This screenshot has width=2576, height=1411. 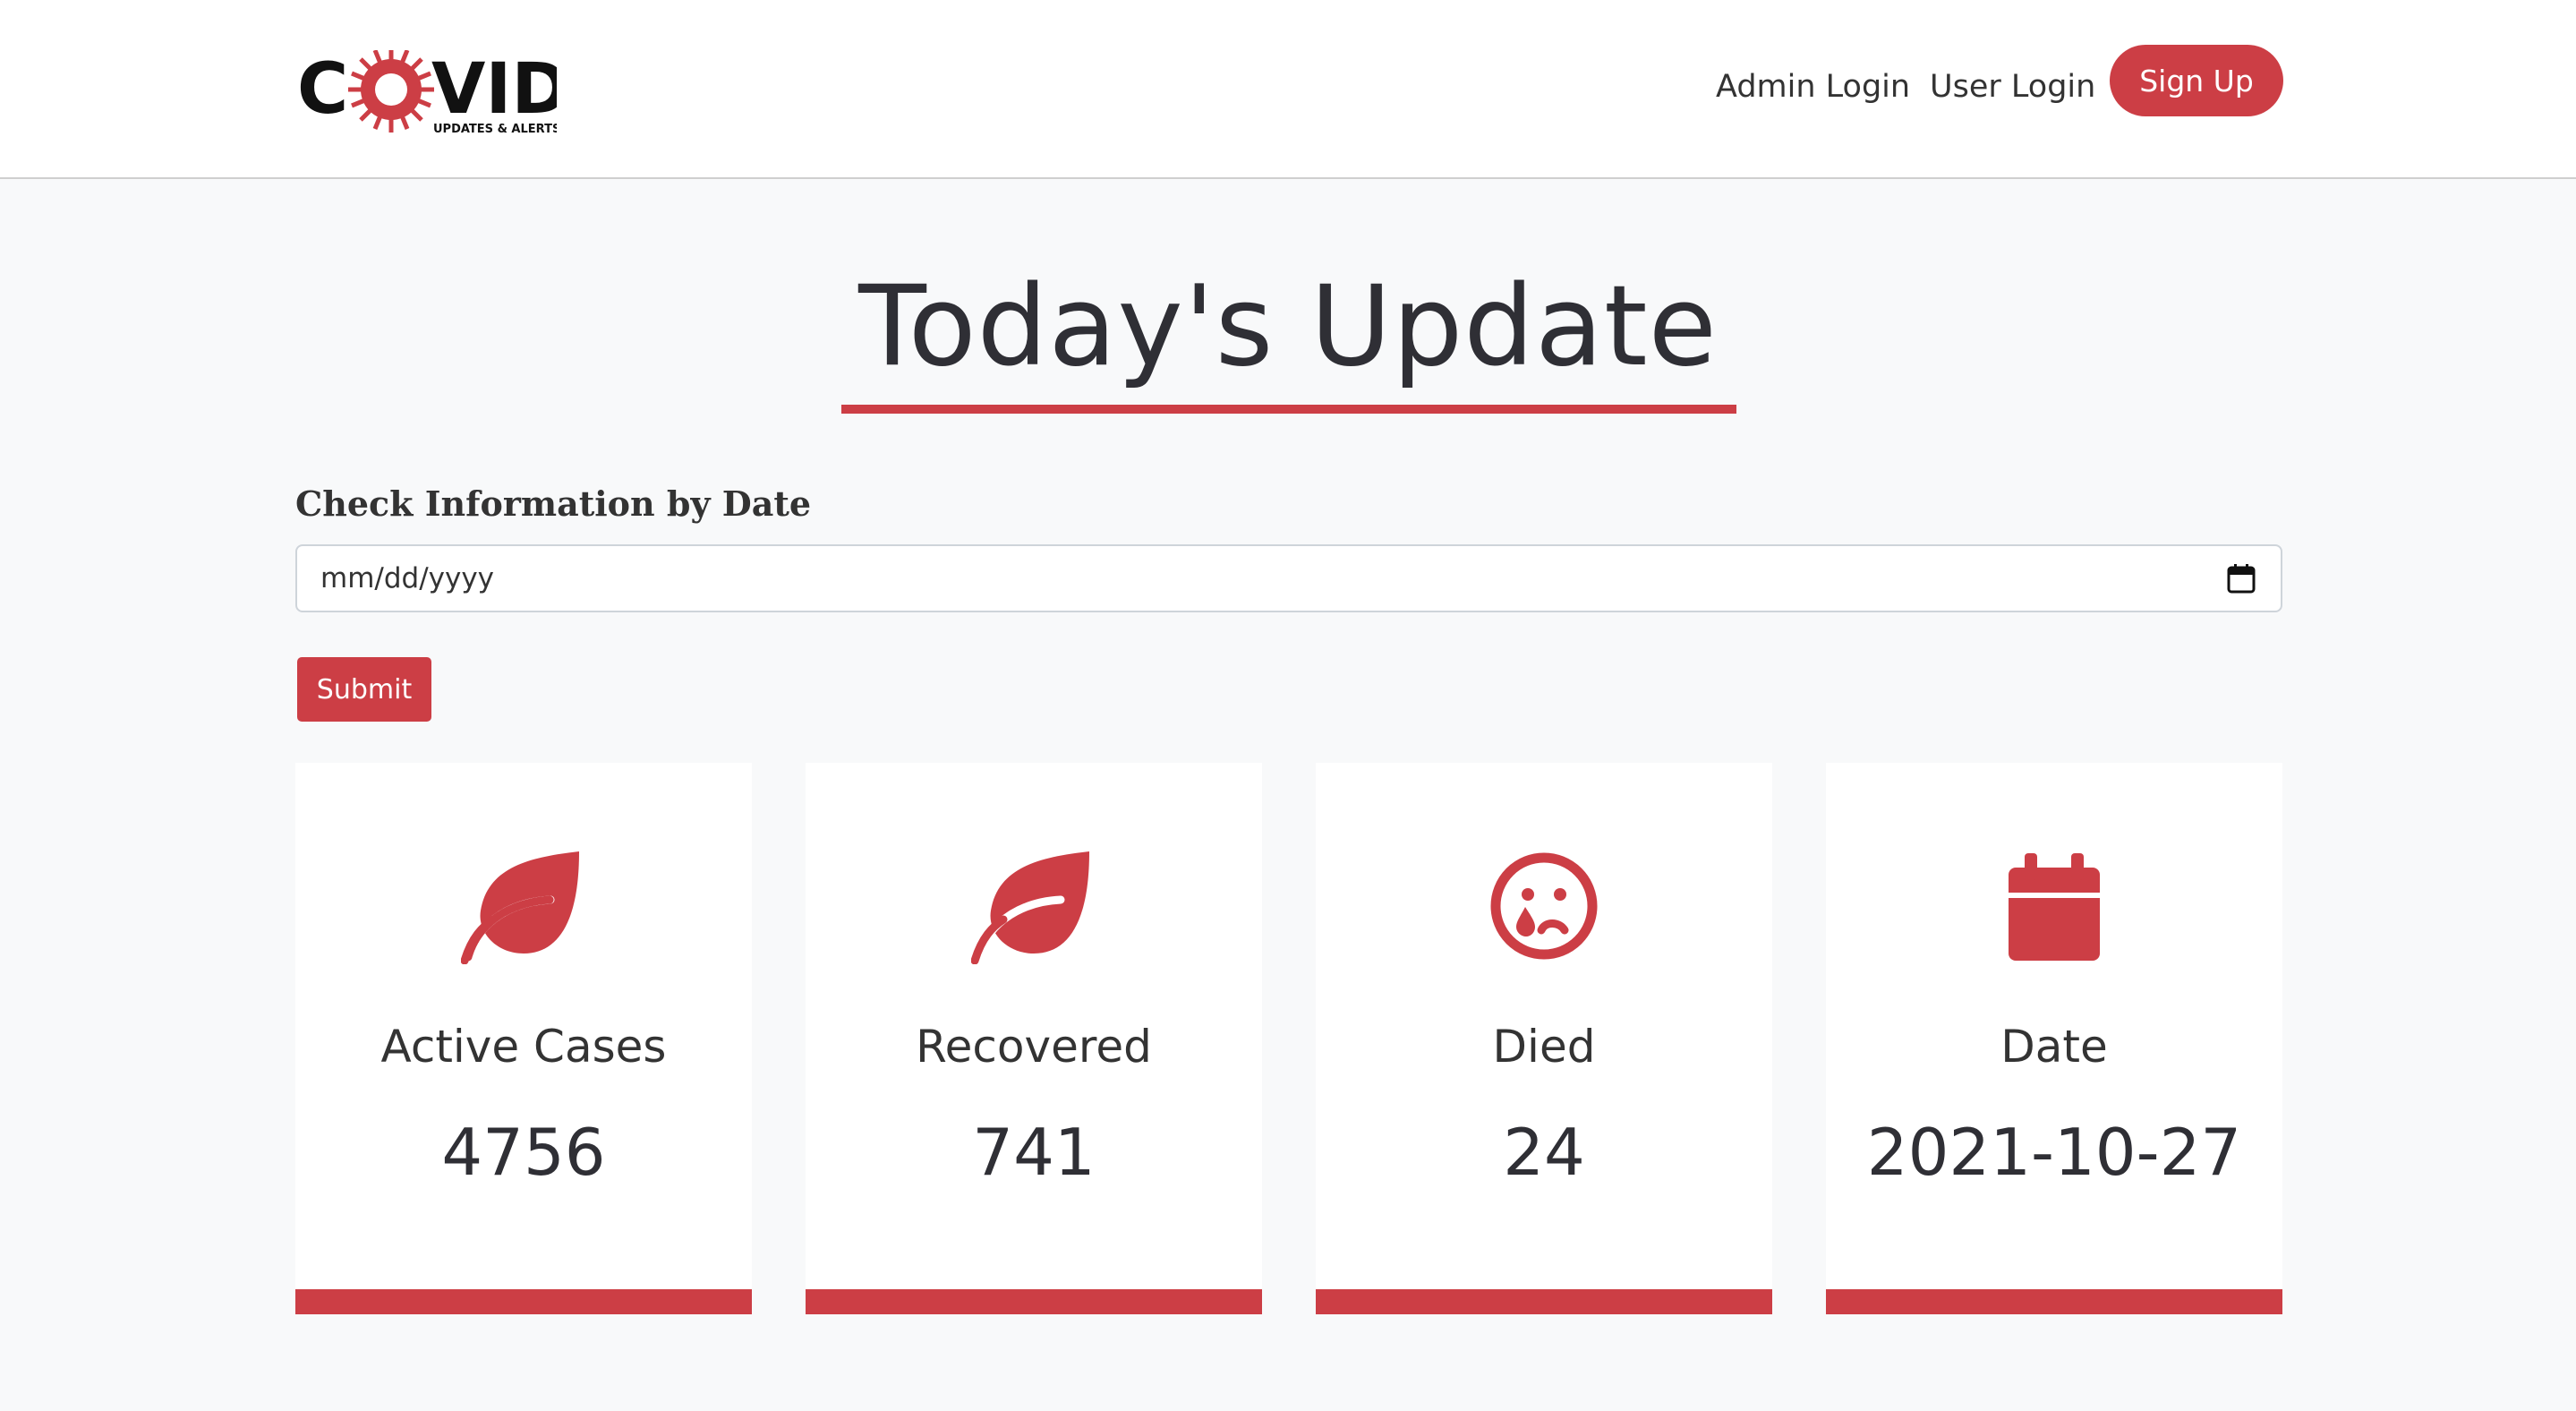 What do you see at coordinates (2241, 578) in the screenshot?
I see `calendar-picker-icon` at bounding box center [2241, 578].